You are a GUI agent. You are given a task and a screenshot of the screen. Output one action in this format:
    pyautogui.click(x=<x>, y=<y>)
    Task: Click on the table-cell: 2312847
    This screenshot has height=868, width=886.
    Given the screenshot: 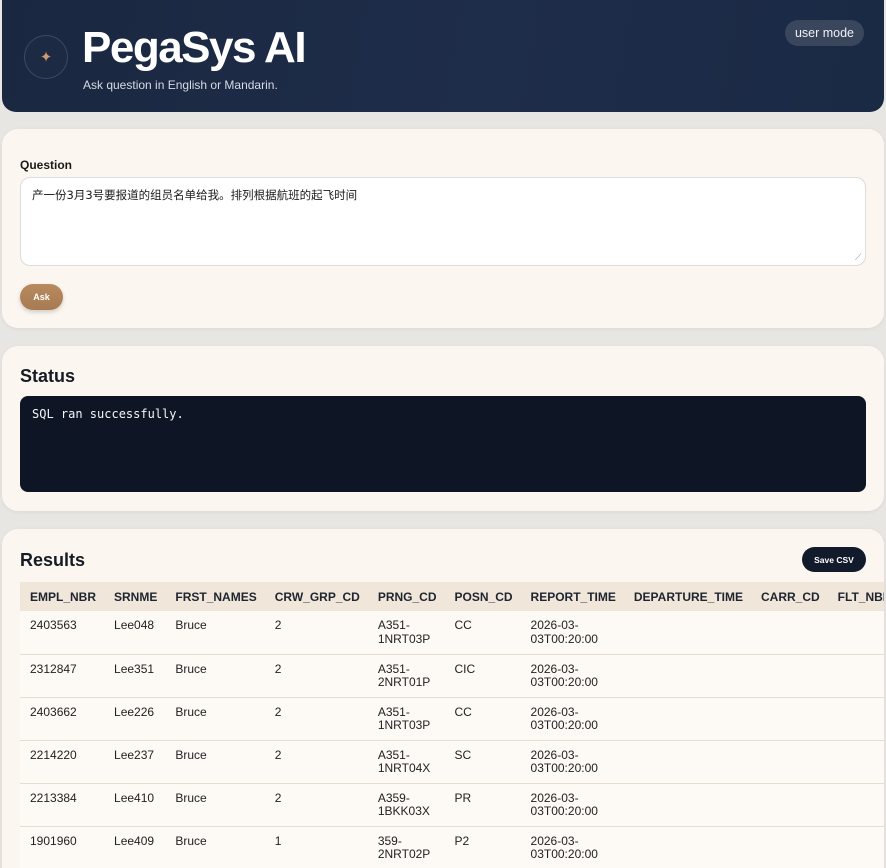 What is the action you would take?
    pyautogui.click(x=62, y=676)
    